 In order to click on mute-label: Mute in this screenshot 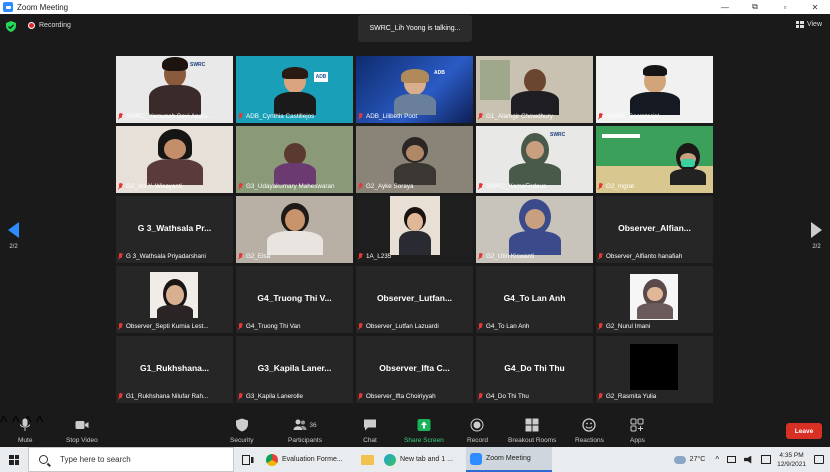, I will do `click(25, 440)`.